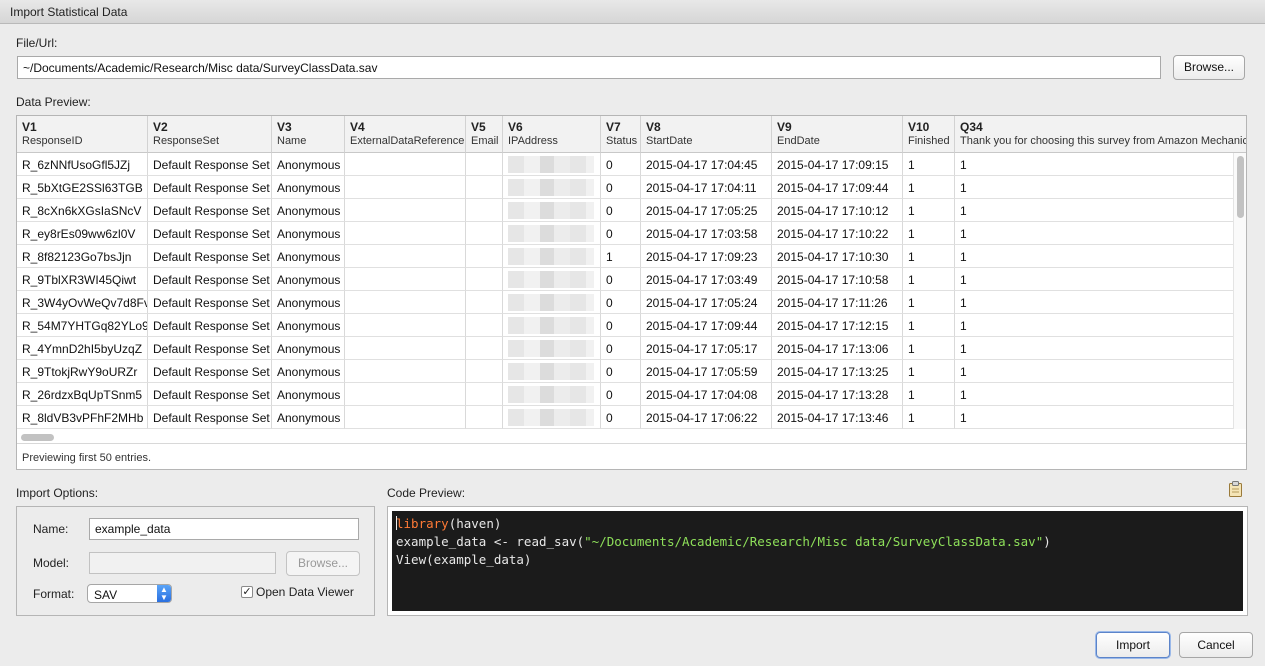 This screenshot has width=1265, height=666. I want to click on column-header: V7 Status, so click(621, 134).